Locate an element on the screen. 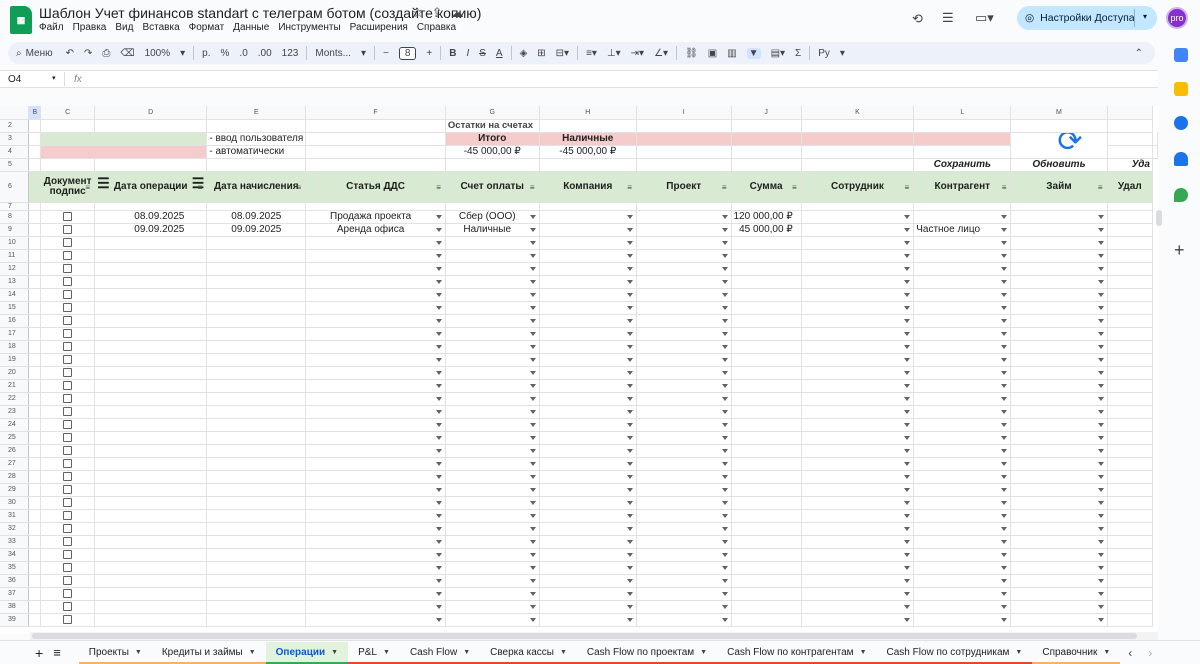  menu-4: Формат is located at coordinates (207, 27).